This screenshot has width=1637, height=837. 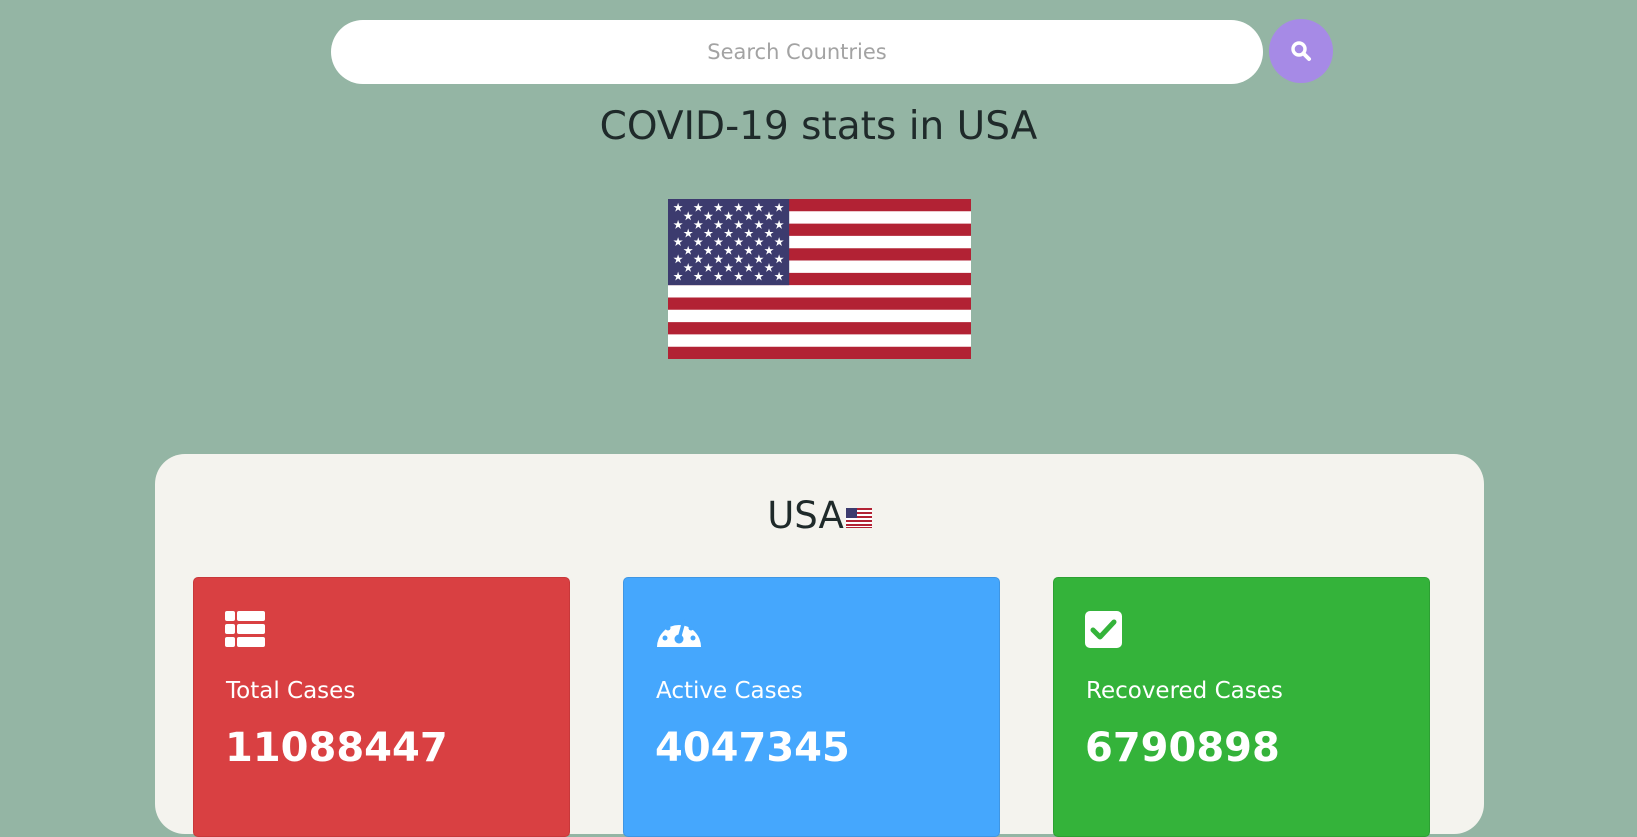 What do you see at coordinates (797, 52) in the screenshot?
I see `search-input` at bounding box center [797, 52].